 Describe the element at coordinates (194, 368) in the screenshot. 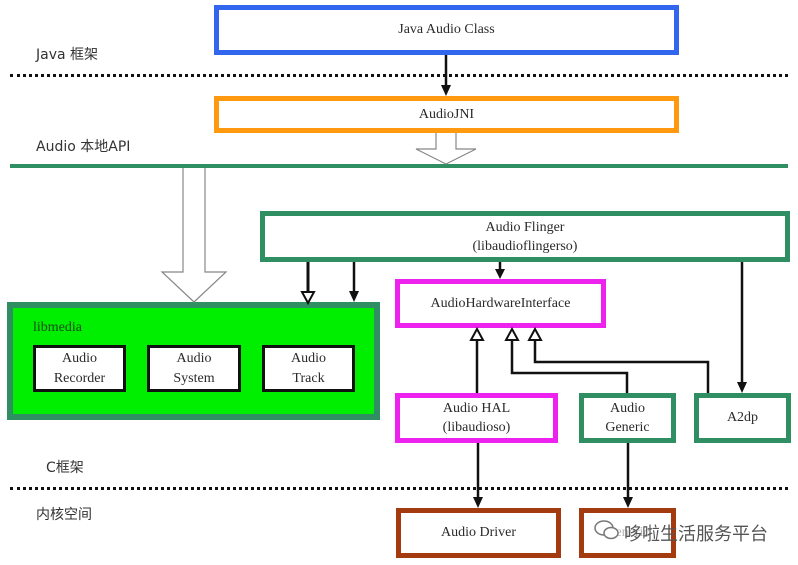

I see `audio-system-box: Audio System` at that location.